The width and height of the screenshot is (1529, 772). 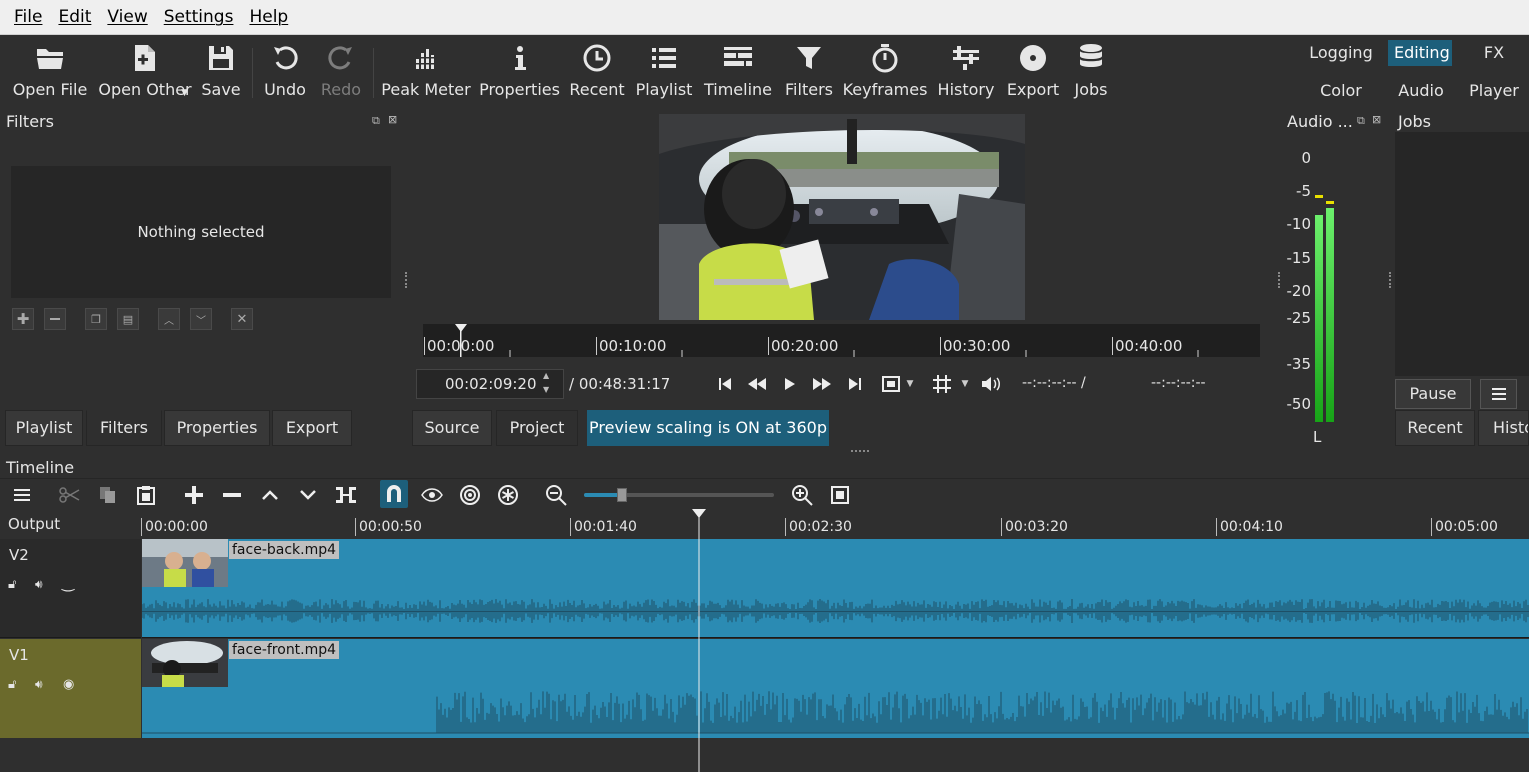 I want to click on layout-color-button: Color, so click(x=1341, y=91).